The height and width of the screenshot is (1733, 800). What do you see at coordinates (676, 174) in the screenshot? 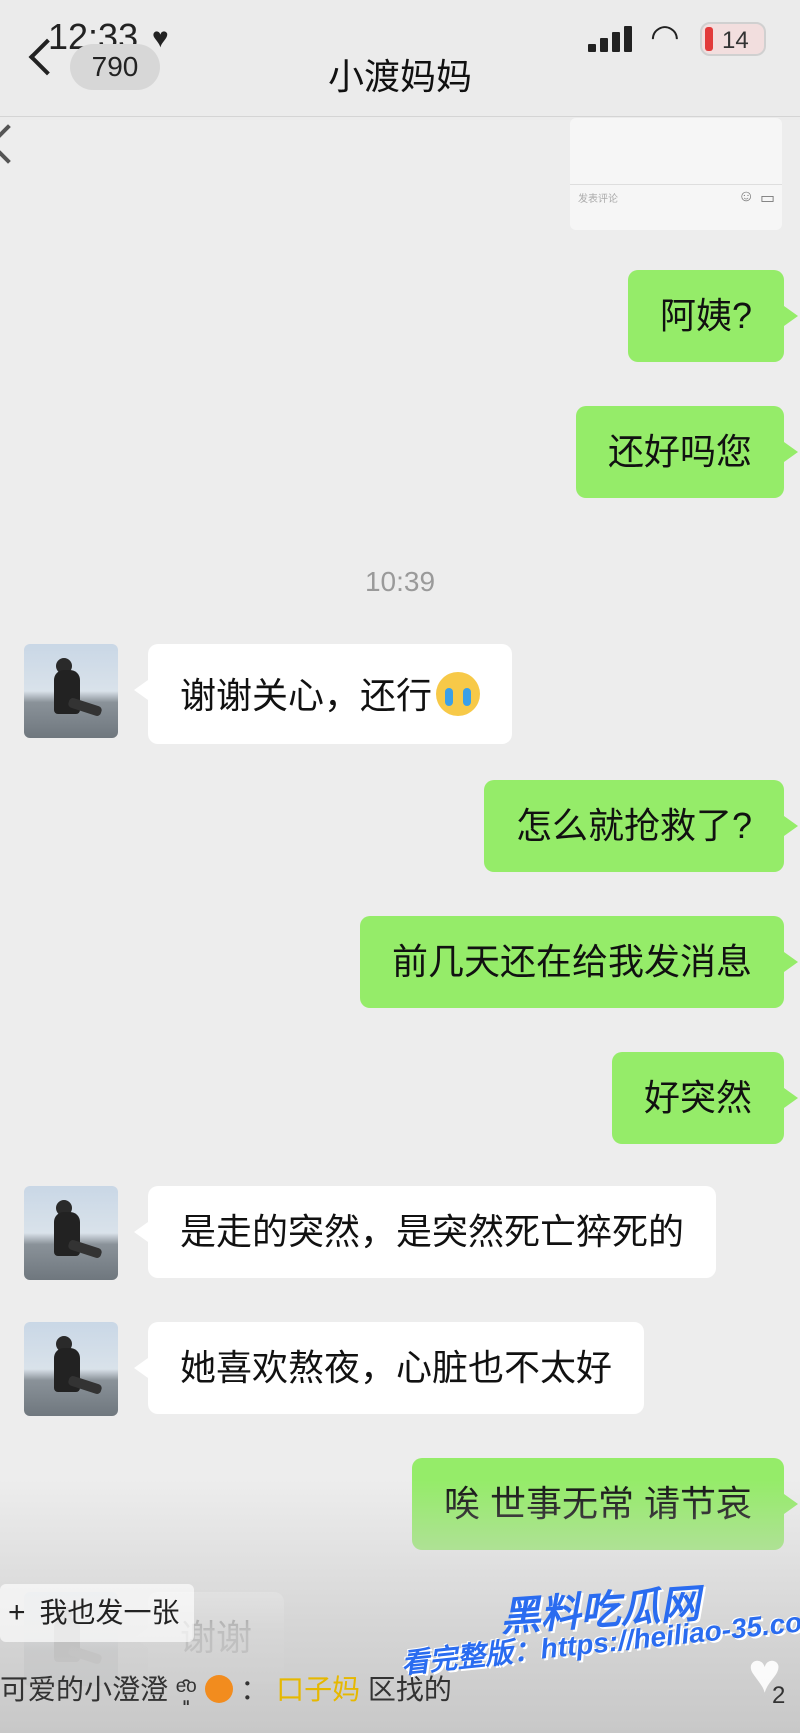
I see `quoted-image-card: 发表评论 ☺ ▭` at bounding box center [676, 174].